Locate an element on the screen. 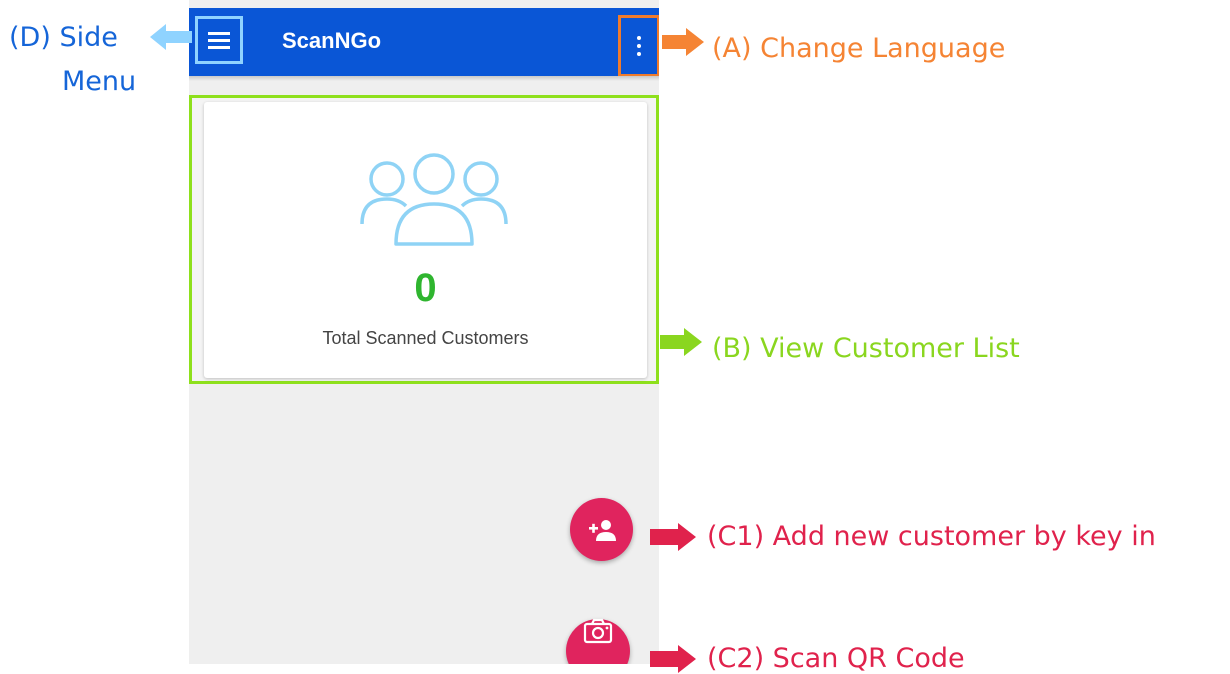  scan-qr-arrow is located at coordinates (673, 659).